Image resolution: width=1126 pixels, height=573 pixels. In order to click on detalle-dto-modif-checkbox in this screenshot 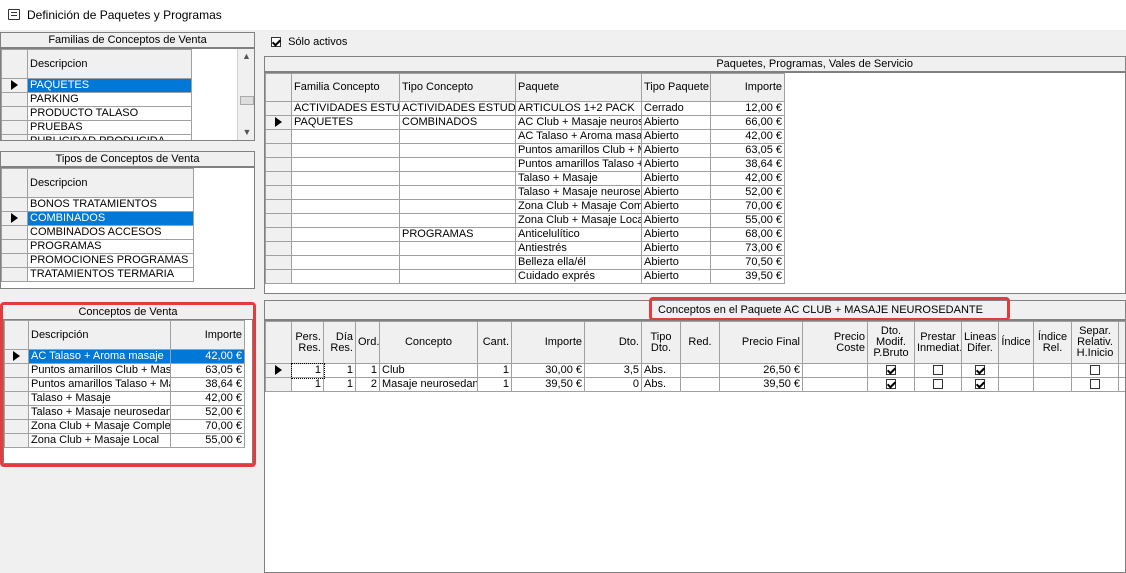, I will do `click(891, 370)`.